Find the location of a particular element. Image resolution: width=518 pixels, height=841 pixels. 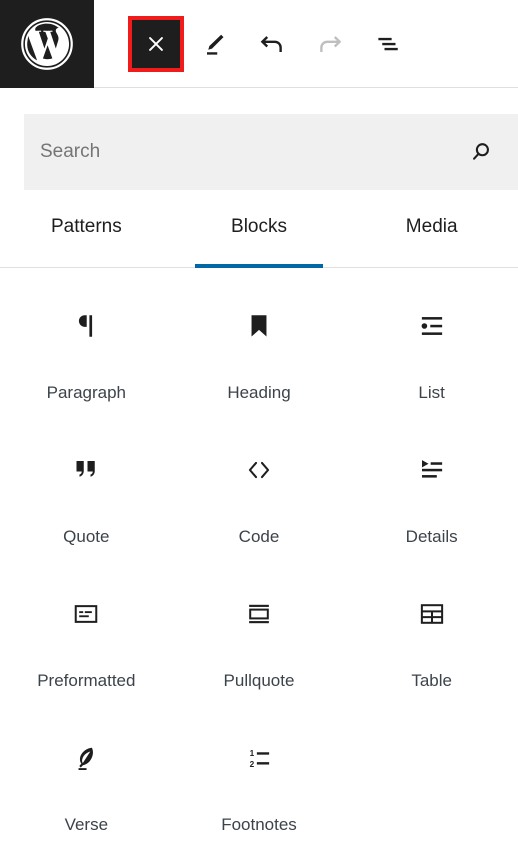

list-view-button is located at coordinates (388, 44).